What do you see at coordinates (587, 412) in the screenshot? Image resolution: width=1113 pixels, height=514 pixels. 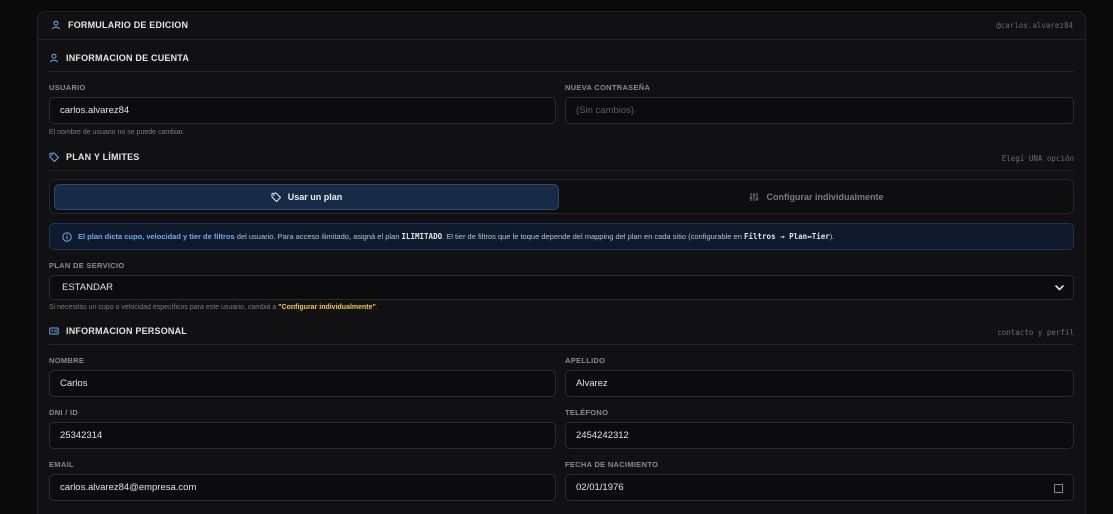 I see `phone-label: TELÉFONO` at bounding box center [587, 412].